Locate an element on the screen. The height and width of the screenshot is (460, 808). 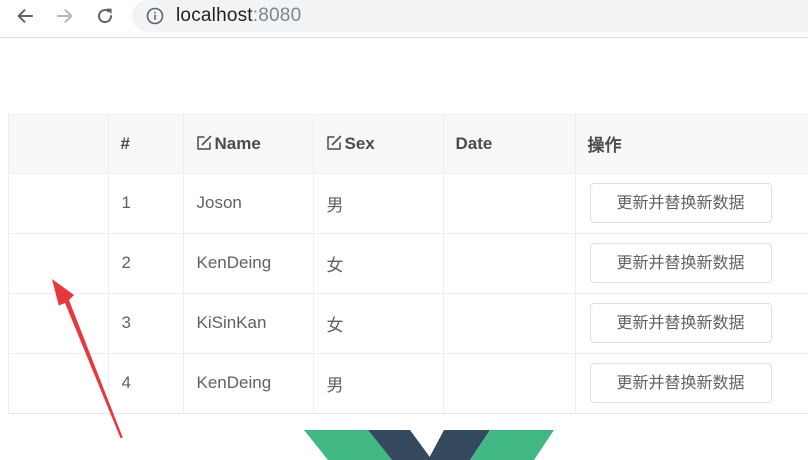
url-text: localhost:8080 is located at coordinates (238, 16).